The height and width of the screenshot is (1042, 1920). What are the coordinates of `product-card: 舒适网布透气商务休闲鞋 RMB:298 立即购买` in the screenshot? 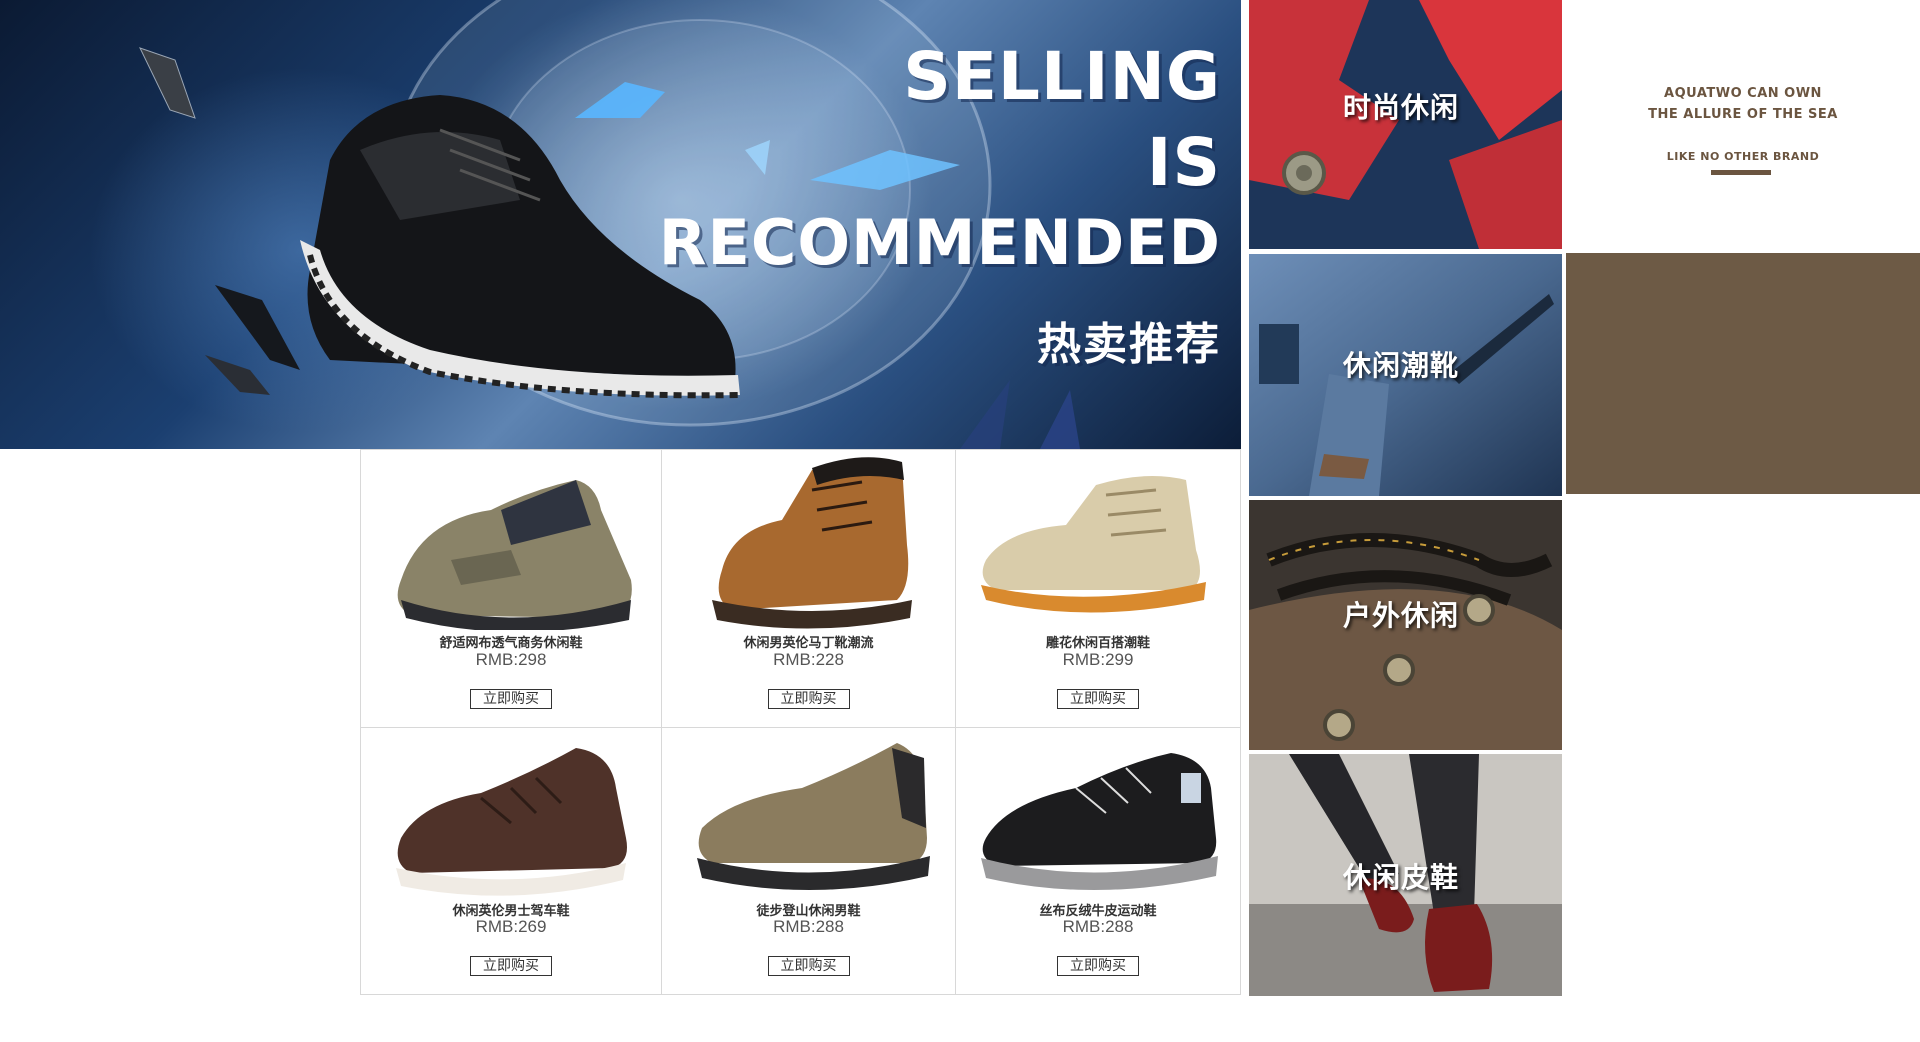 It's located at (511, 589).